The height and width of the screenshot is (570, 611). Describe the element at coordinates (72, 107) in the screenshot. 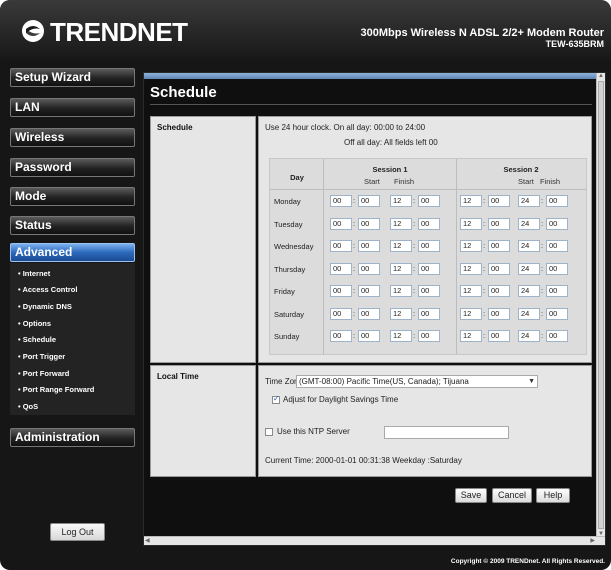

I see `nav-lan: LAN` at that location.